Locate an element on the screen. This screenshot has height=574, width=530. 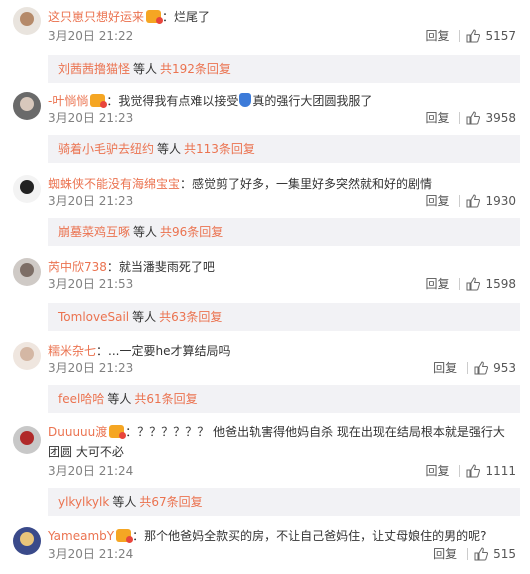
comment-username: 这只崽只想好运来 is located at coordinates (96, 17).